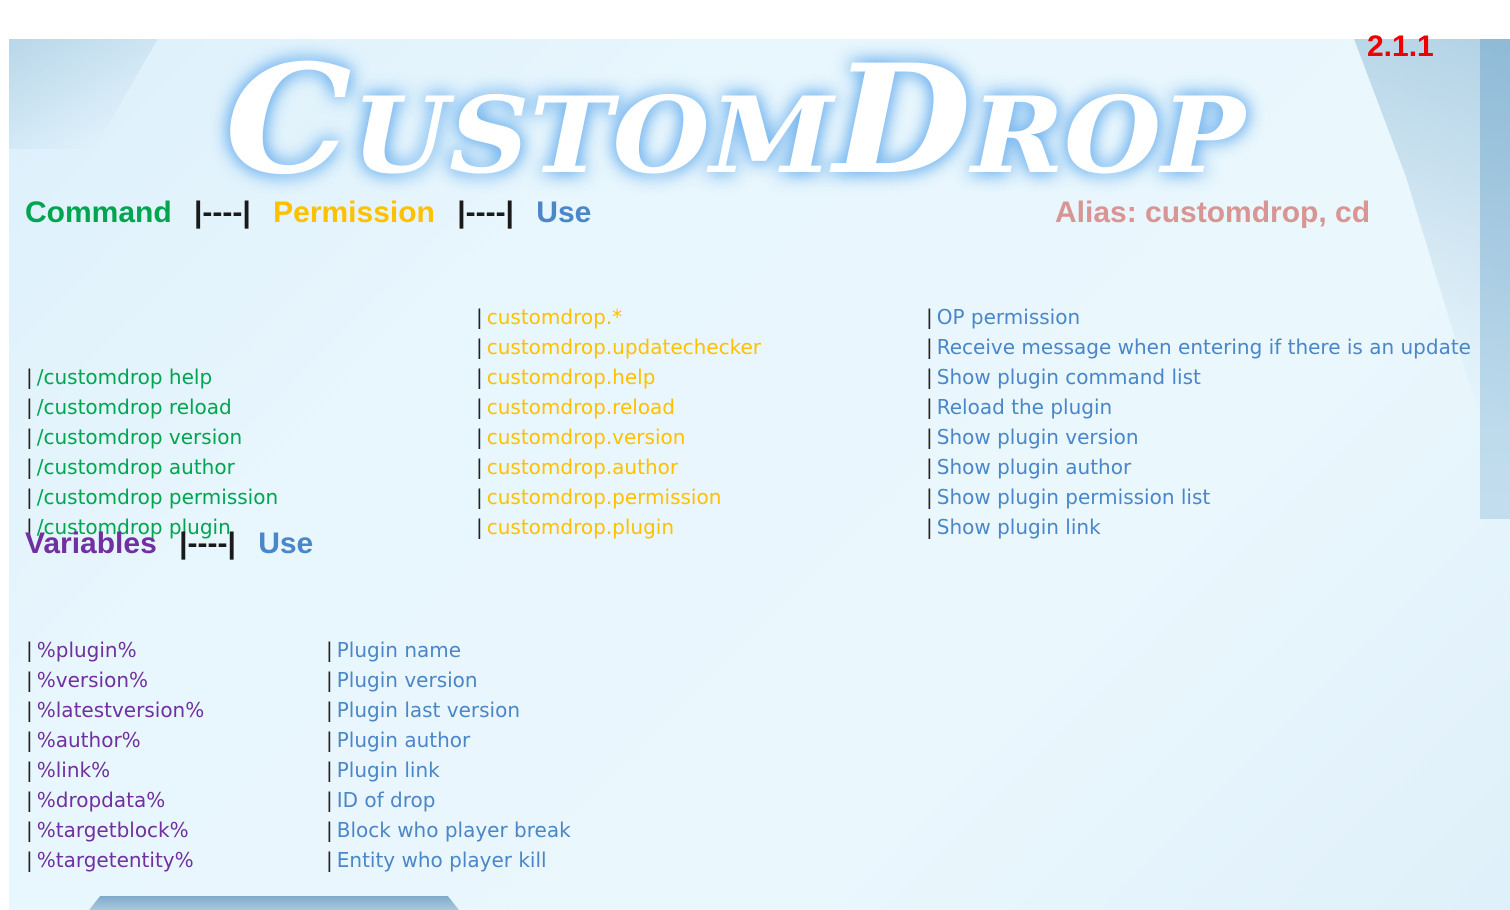 The width and height of the screenshot is (1510, 910). What do you see at coordinates (1073, 497) in the screenshot?
I see `use-text: Show plugin permission list` at bounding box center [1073, 497].